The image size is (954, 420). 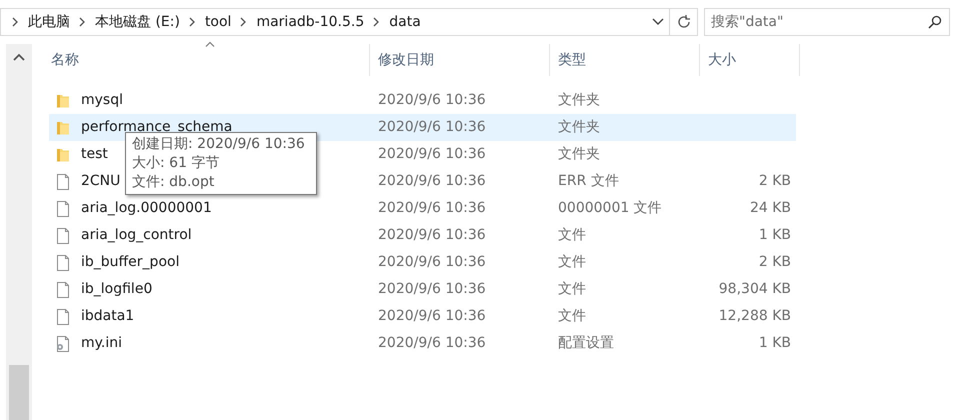 I want to click on file-type: ERR 文件, so click(x=588, y=181).